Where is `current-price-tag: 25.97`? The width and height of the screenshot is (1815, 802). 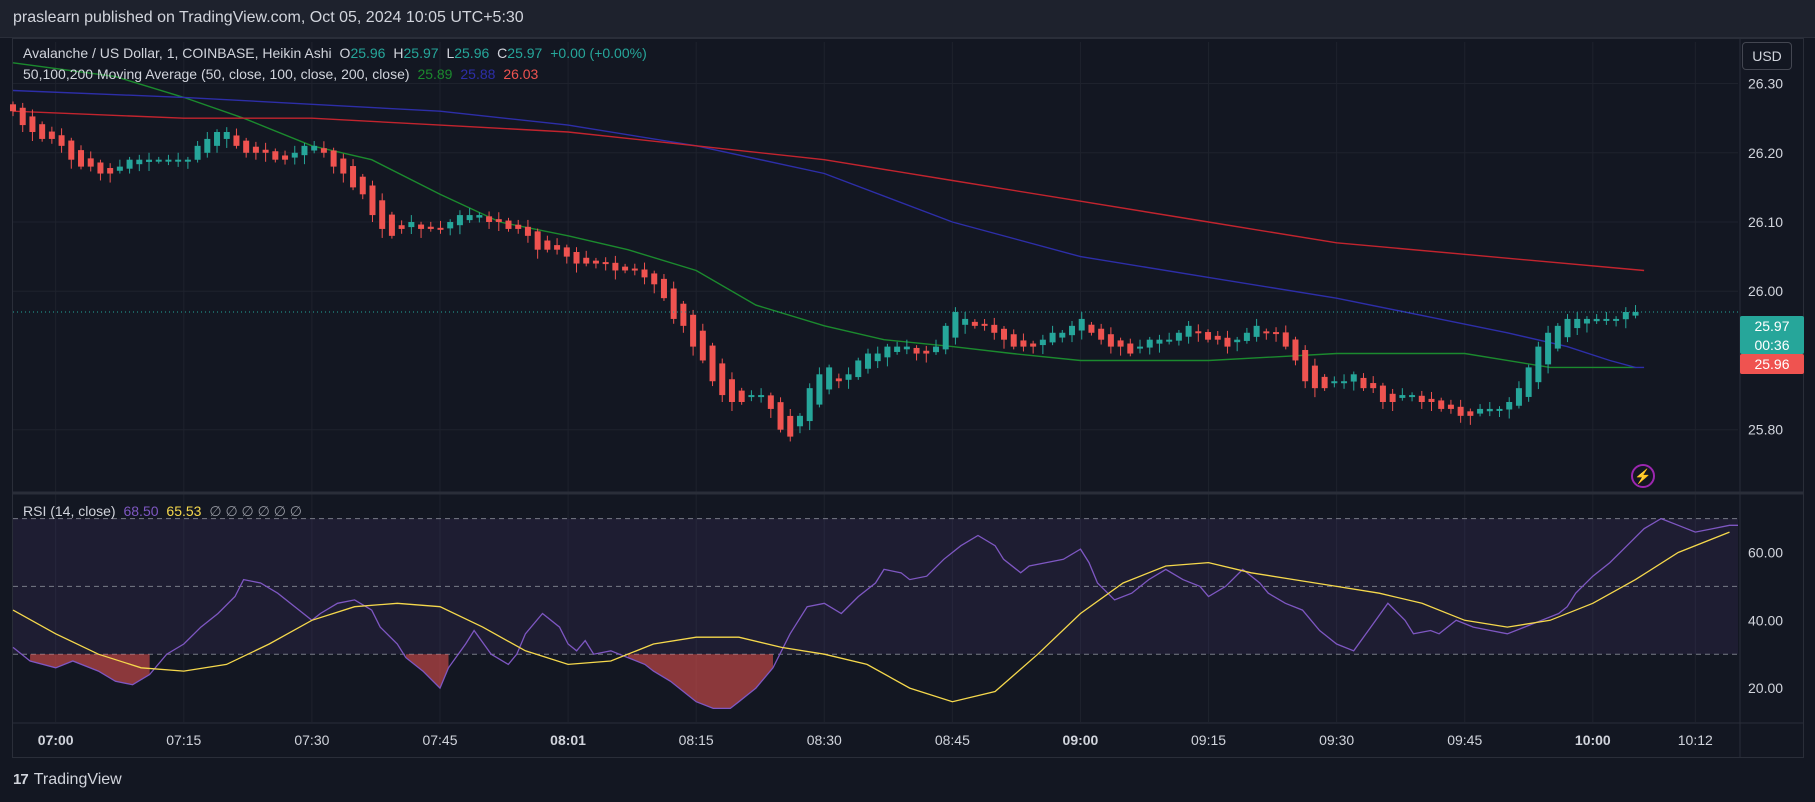
current-price-tag: 25.97 is located at coordinates (1772, 326).